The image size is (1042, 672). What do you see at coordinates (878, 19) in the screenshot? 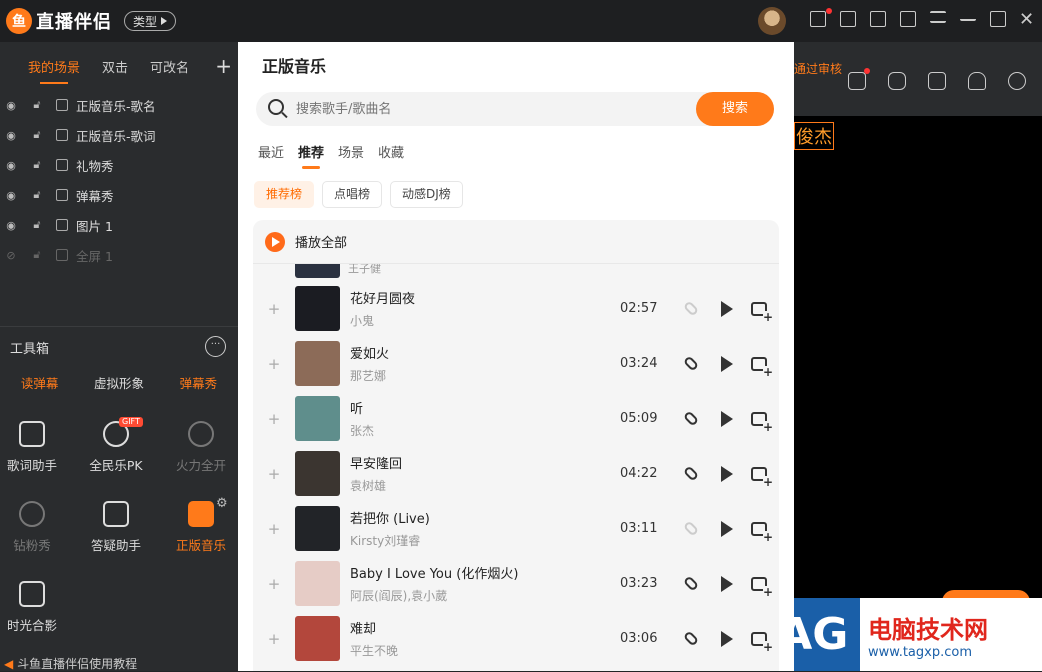
I see `save-icon` at bounding box center [878, 19].